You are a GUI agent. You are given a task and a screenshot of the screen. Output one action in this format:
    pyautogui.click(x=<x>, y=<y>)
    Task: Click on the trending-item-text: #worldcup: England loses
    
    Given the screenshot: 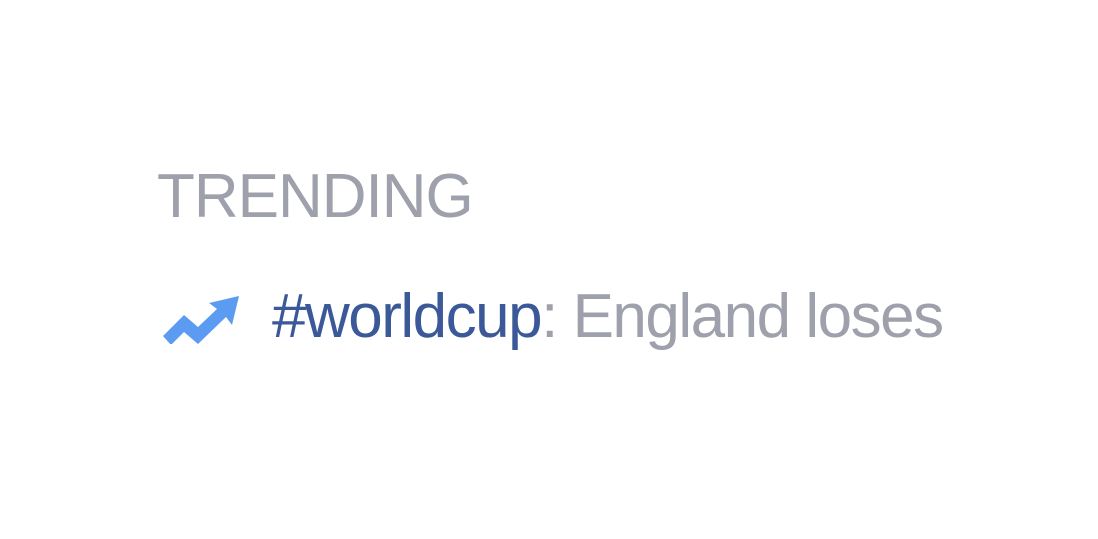 What is the action you would take?
    pyautogui.click(x=608, y=316)
    